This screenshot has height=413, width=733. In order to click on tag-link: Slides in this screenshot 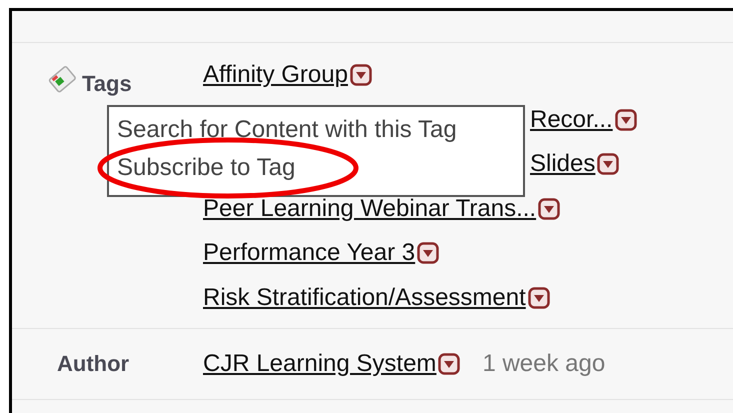, I will do `click(563, 164)`.